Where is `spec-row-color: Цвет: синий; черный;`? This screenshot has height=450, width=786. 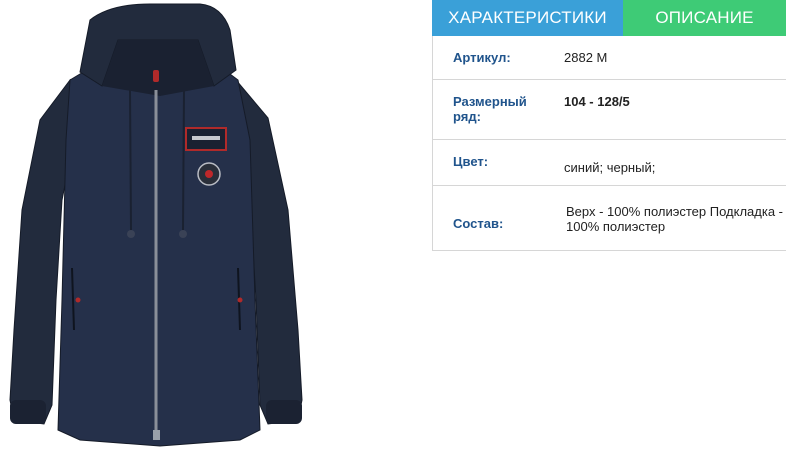
spec-row-color: Цвет: синий; черный; is located at coordinates (609, 162).